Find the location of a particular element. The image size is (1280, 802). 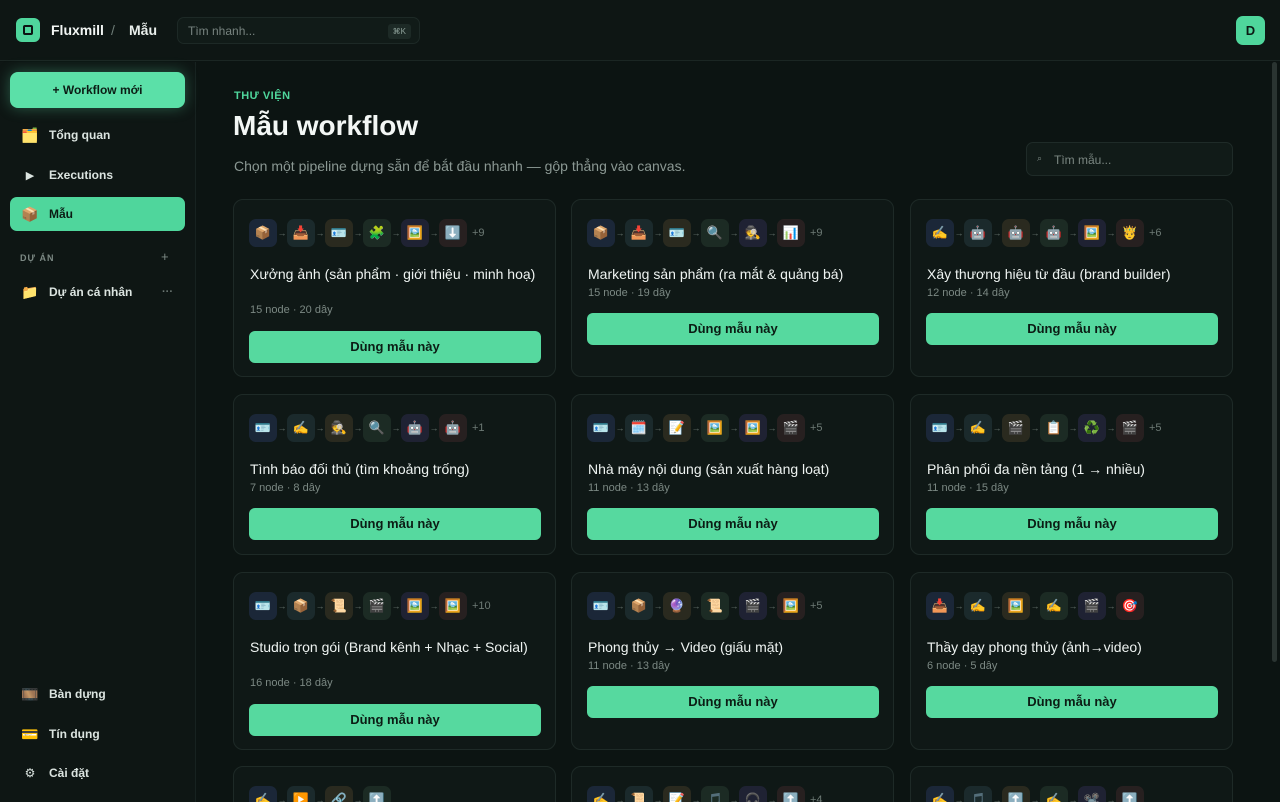

extra-node-count: +9 is located at coordinates (478, 233).